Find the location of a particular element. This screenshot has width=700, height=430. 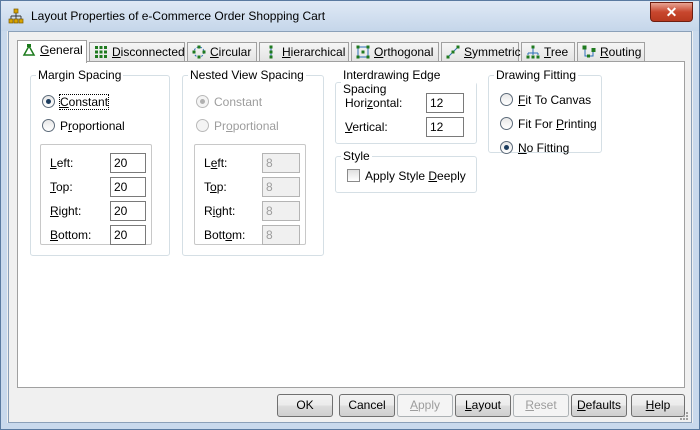

tab-label: Routing is located at coordinates (621, 52).